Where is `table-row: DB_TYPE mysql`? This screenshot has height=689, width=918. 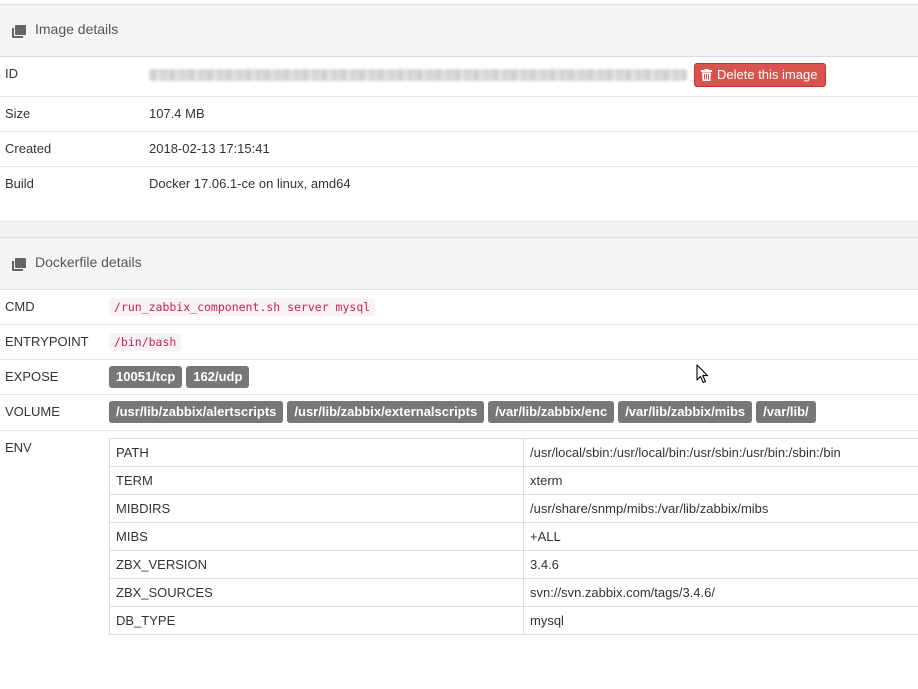
table-row: DB_TYPE mysql is located at coordinates (513, 620).